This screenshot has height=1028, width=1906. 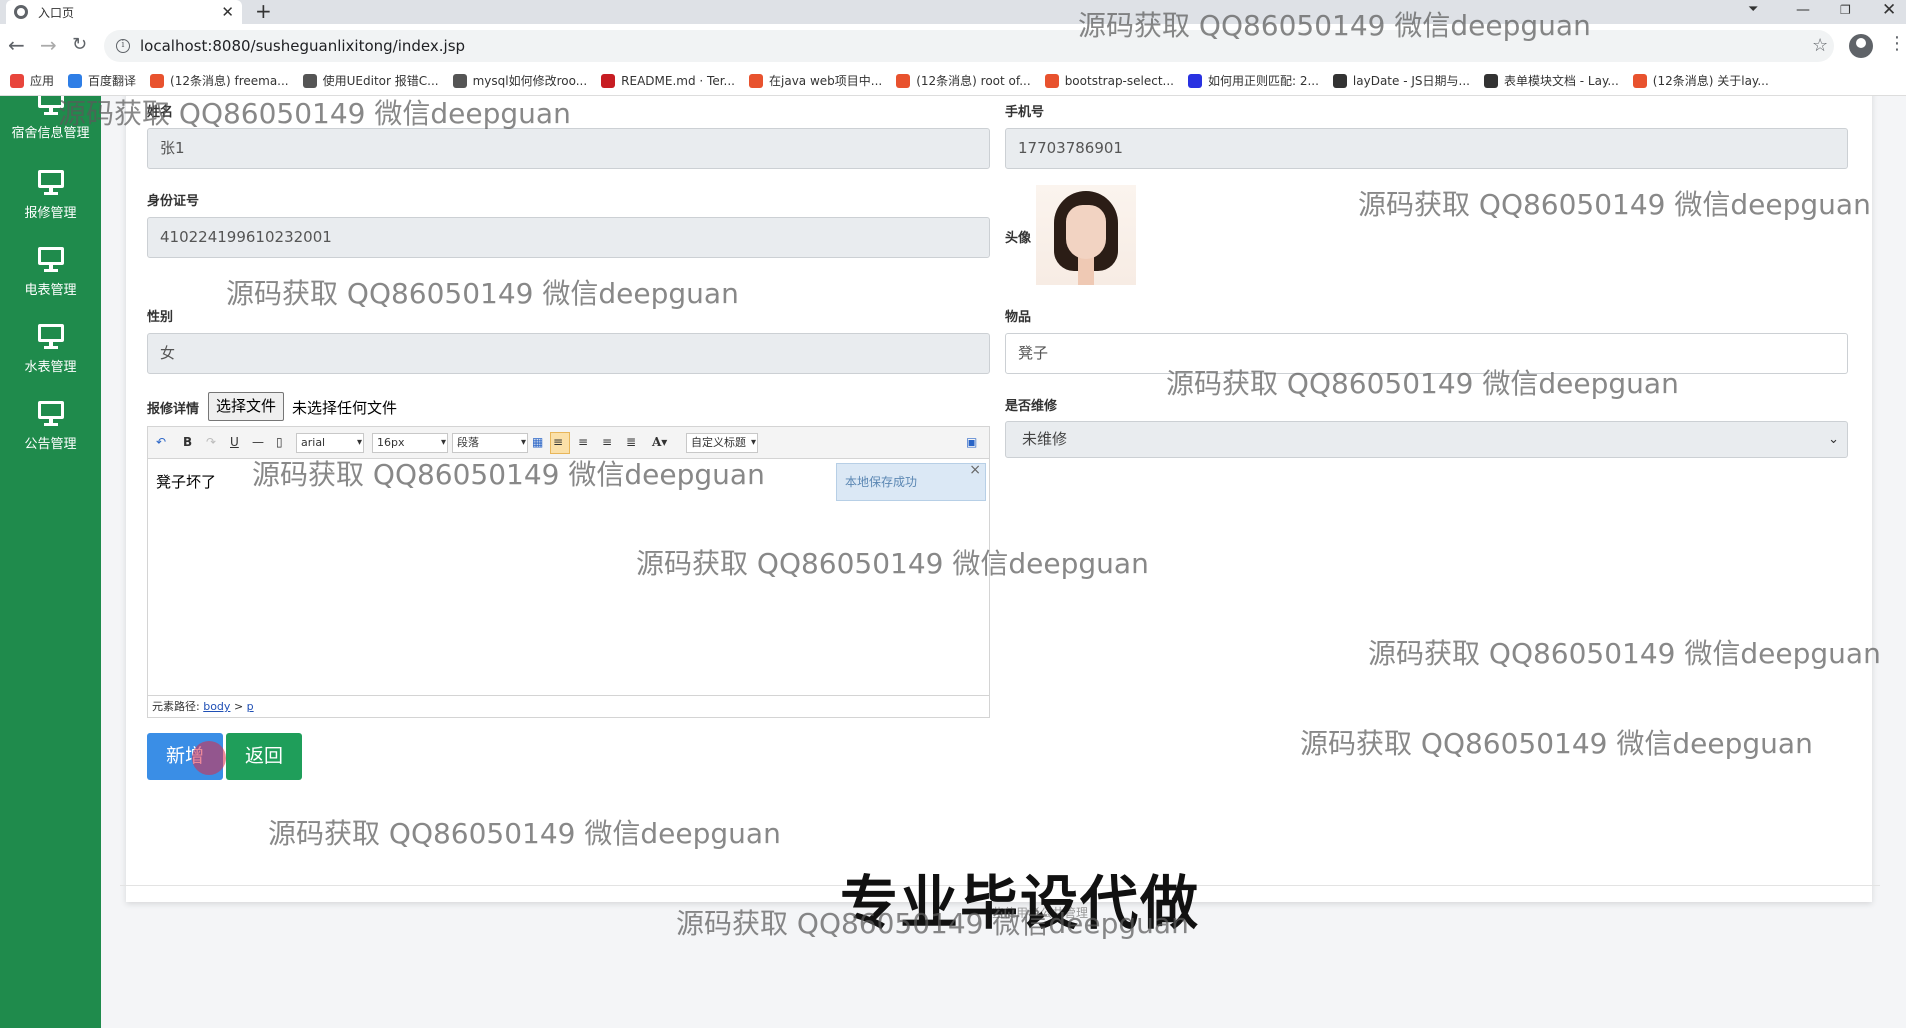 I want to click on sidebar-item-repair: 报修管理, so click(x=50, y=195).